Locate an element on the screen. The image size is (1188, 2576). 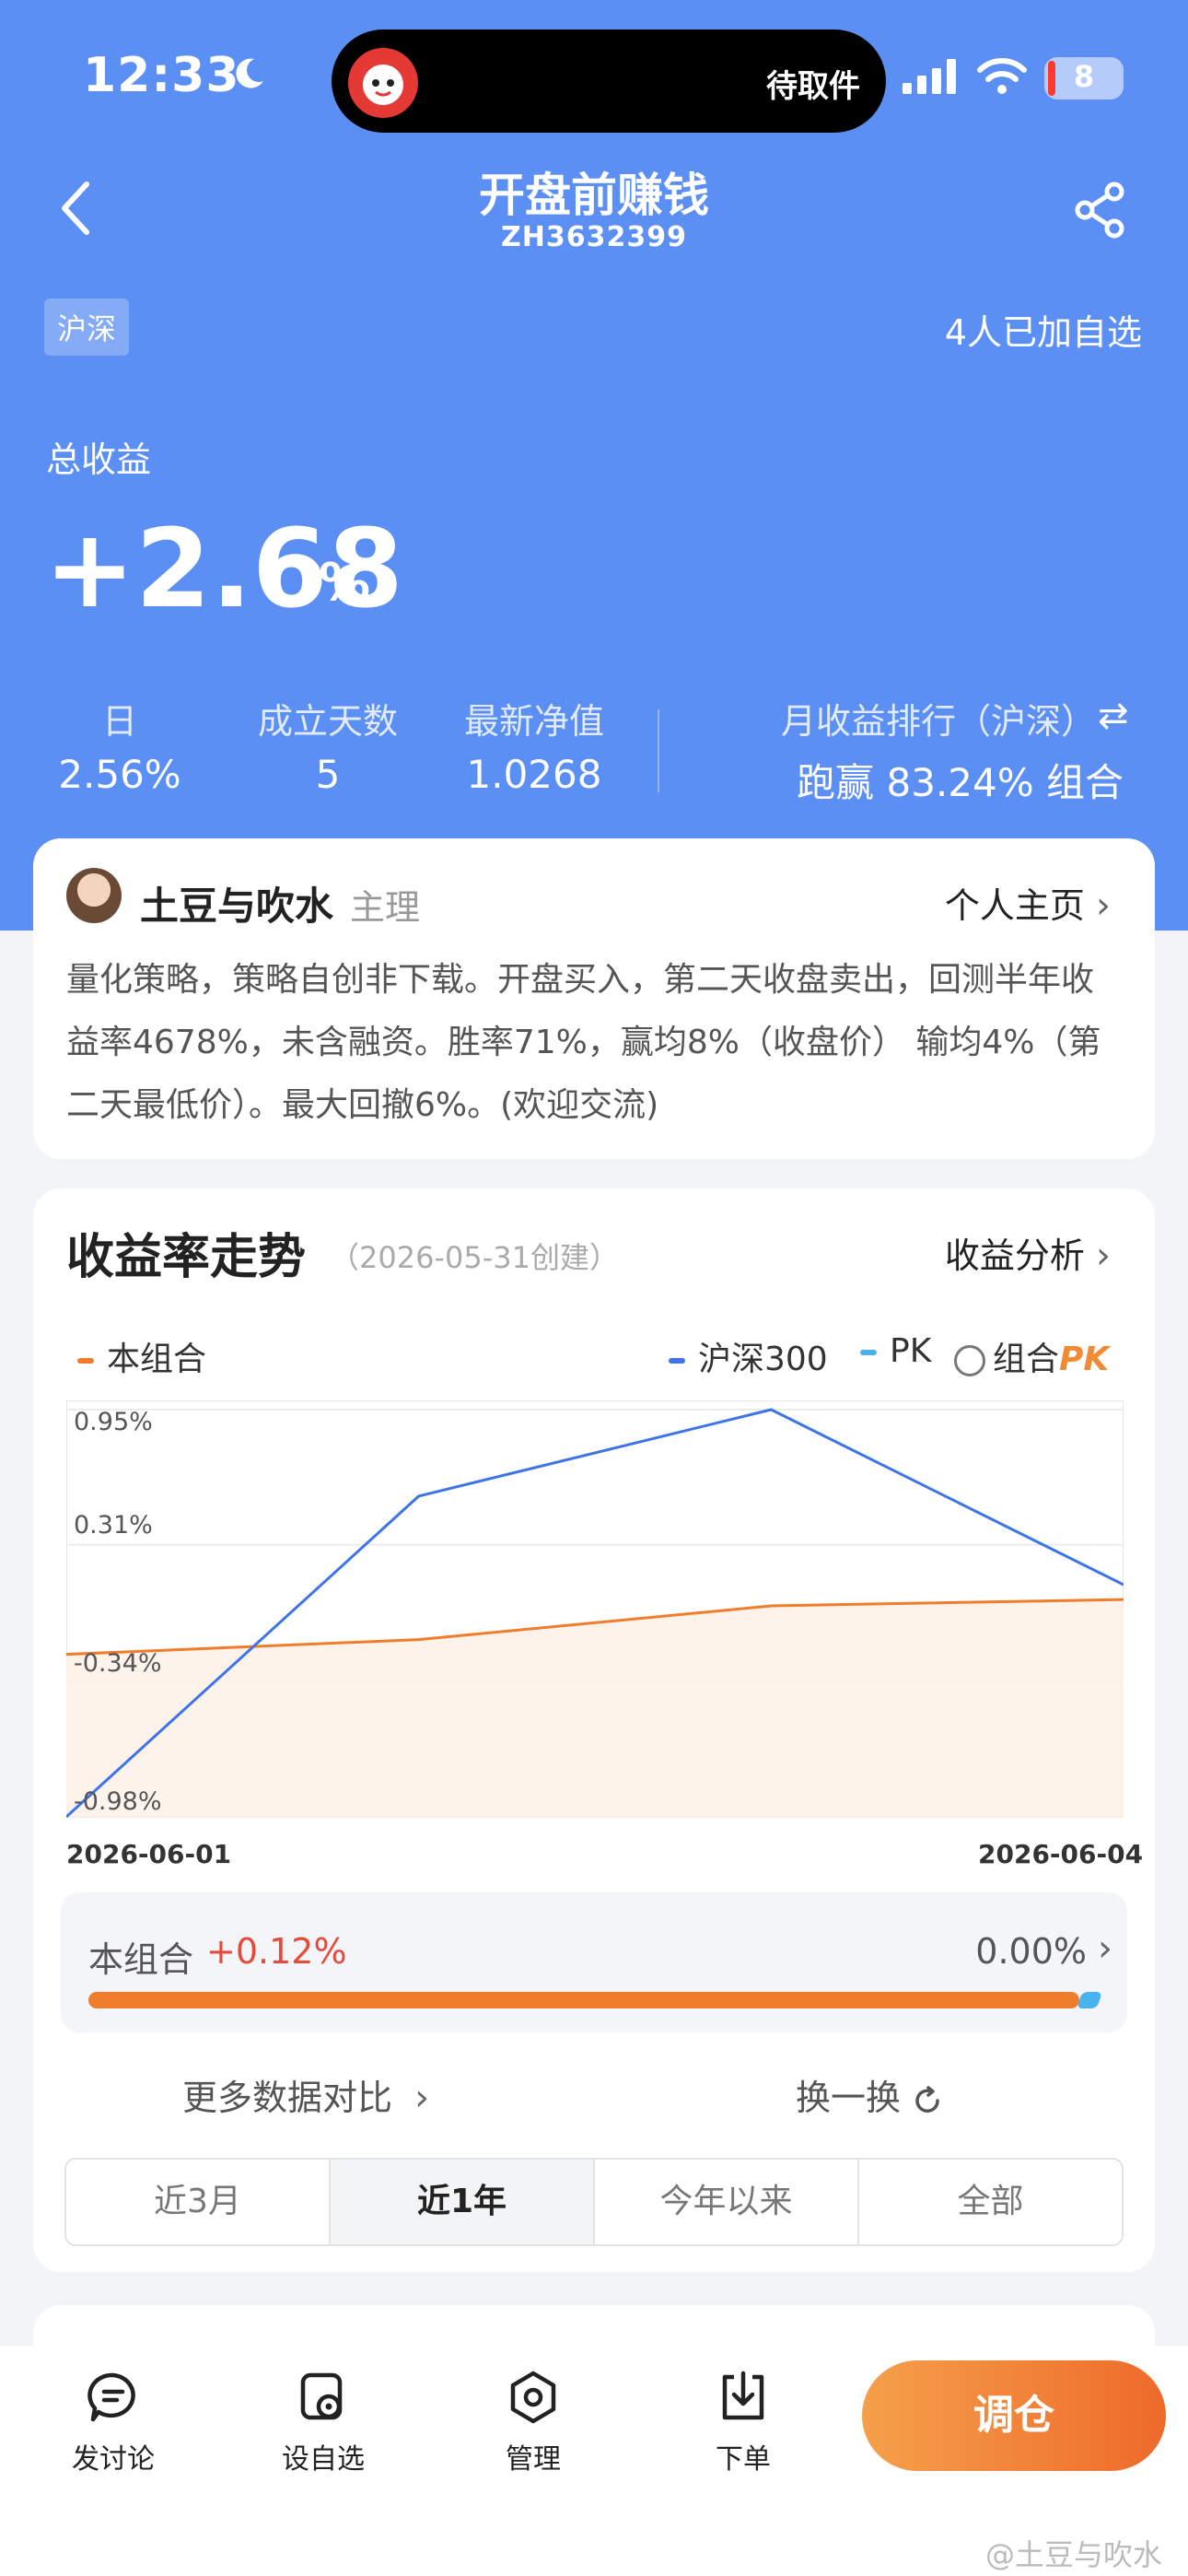
discuss-label: 发讨论 is located at coordinates (113, 2459).